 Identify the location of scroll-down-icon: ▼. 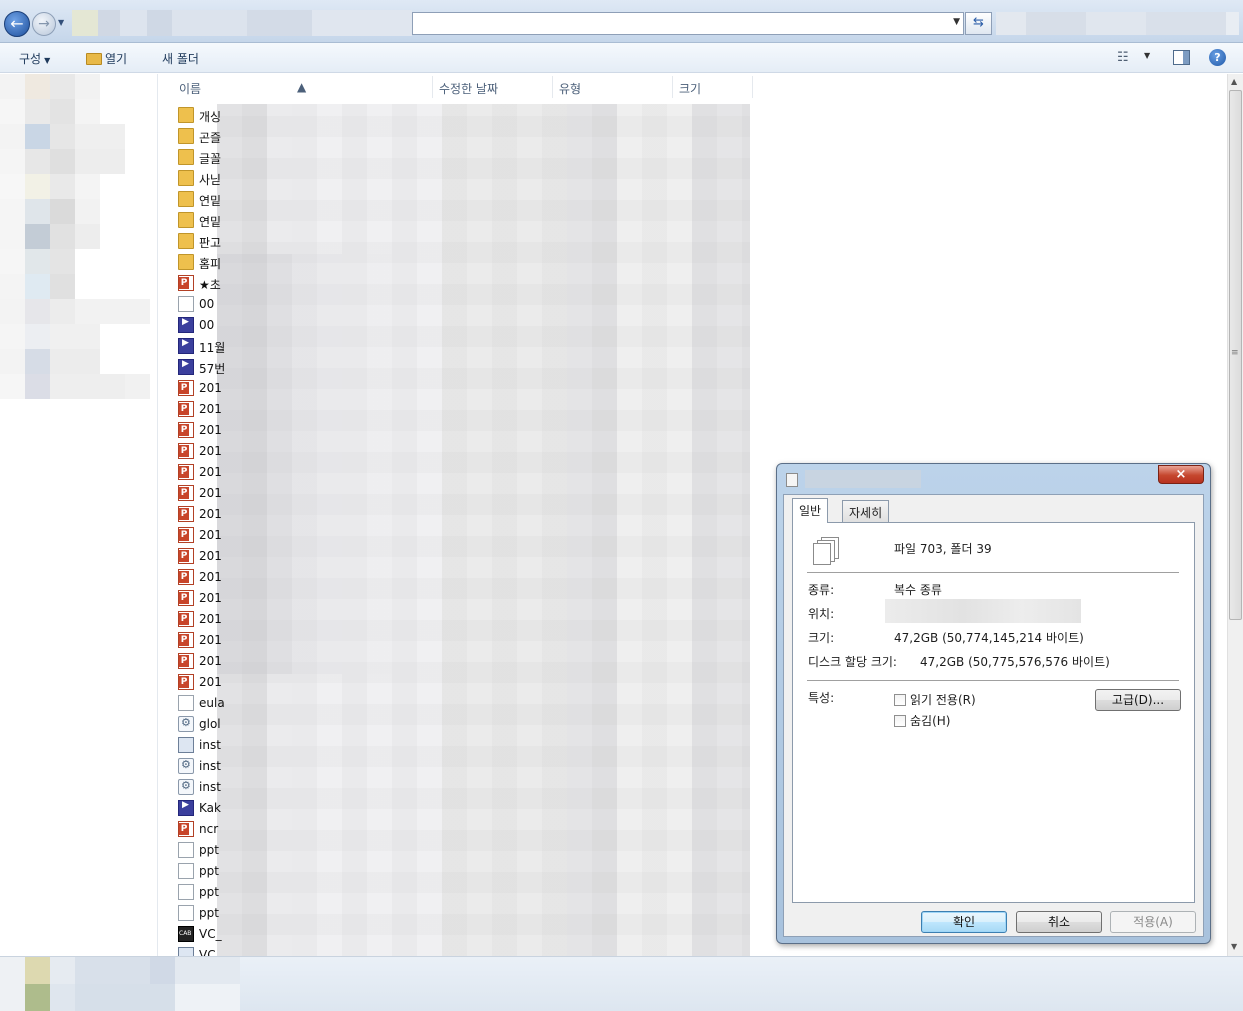
(1234, 946).